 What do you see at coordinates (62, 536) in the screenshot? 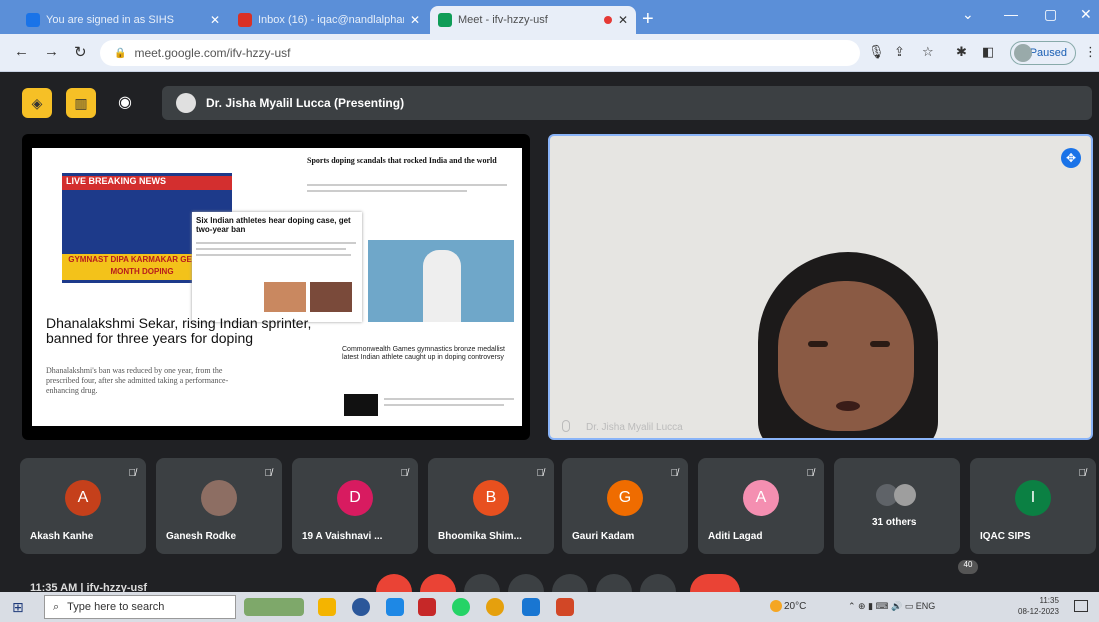
I see `participant-name: Akash Kanhe` at bounding box center [62, 536].